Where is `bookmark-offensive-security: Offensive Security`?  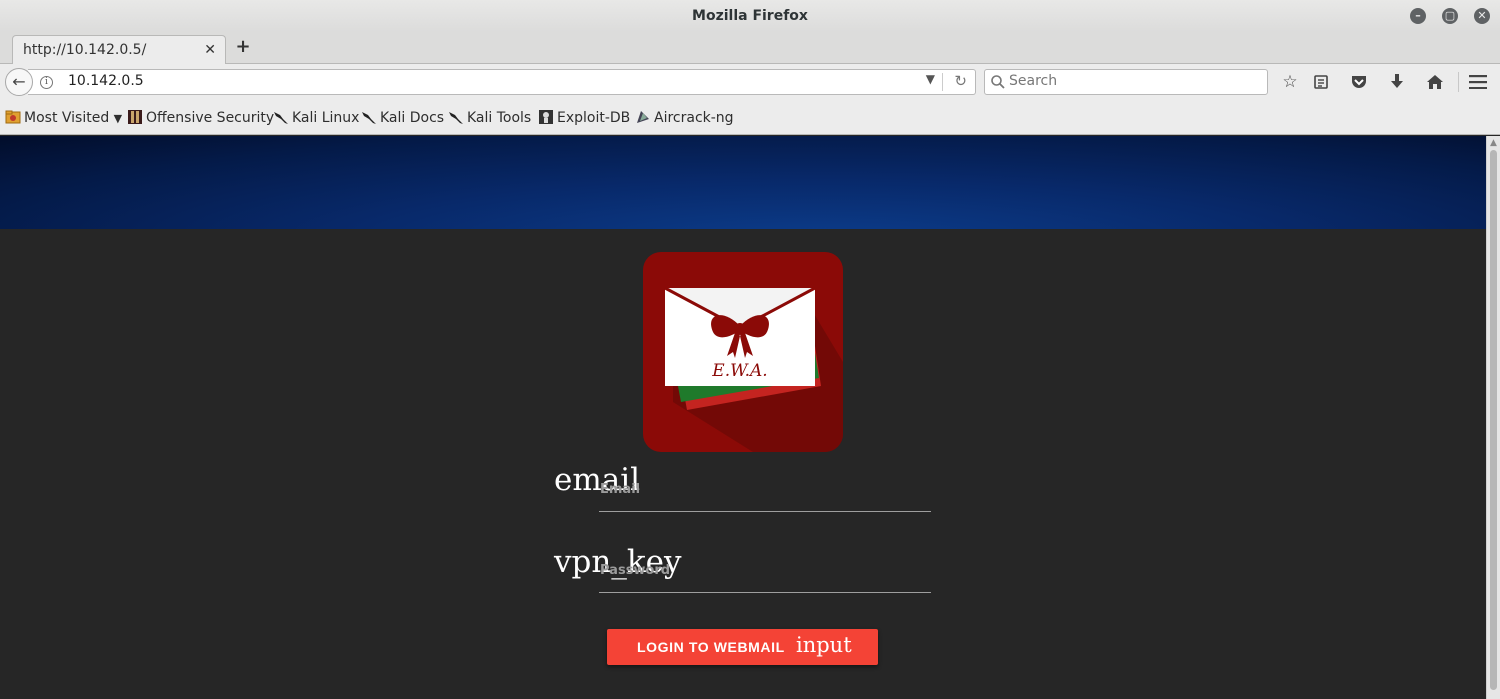 bookmark-offensive-security: Offensive Security is located at coordinates (200, 118).